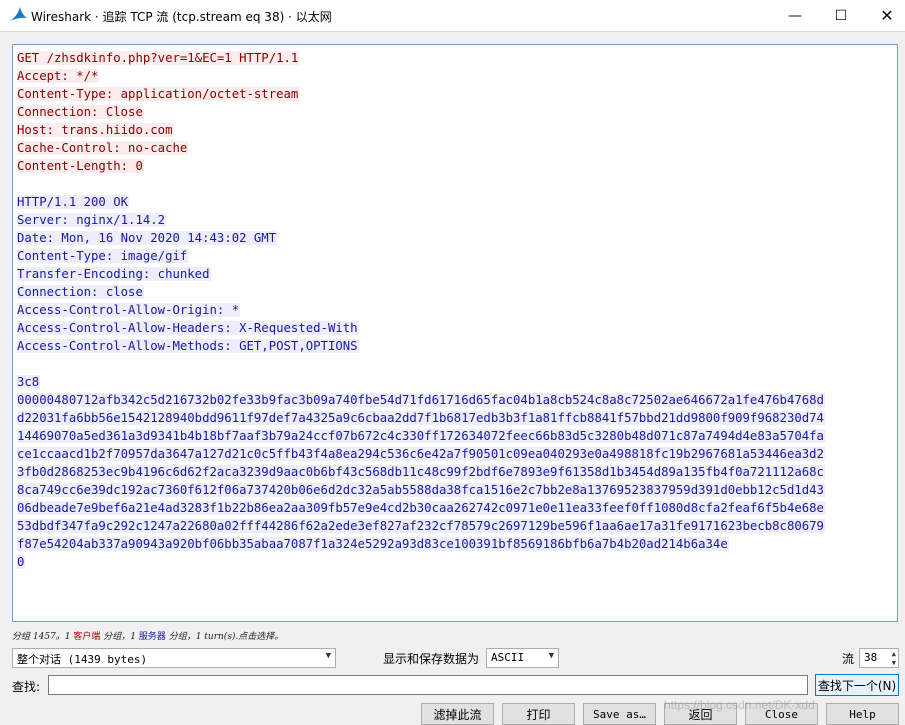  What do you see at coordinates (21, 562) in the screenshot?
I see `server-line-text: 0` at bounding box center [21, 562].